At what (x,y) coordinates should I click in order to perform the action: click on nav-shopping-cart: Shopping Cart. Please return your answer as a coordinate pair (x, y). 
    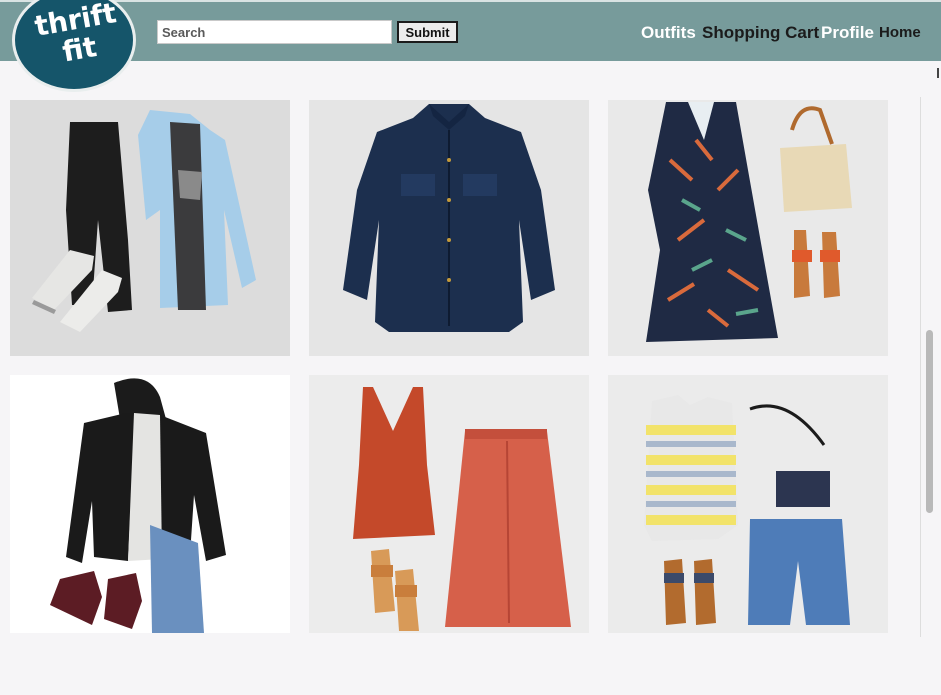
    Looking at the image, I should click on (760, 33).